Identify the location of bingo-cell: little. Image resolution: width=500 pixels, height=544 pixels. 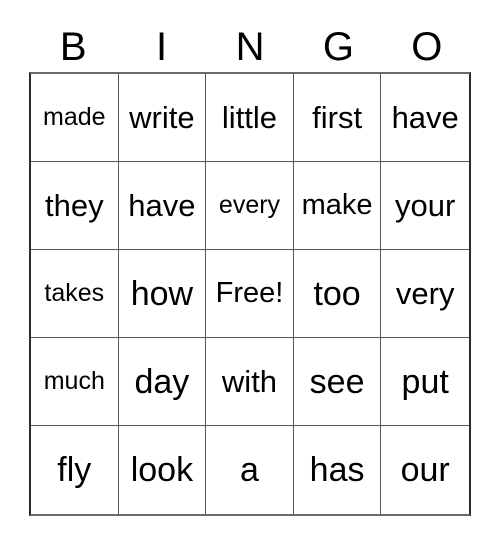
(250, 118).